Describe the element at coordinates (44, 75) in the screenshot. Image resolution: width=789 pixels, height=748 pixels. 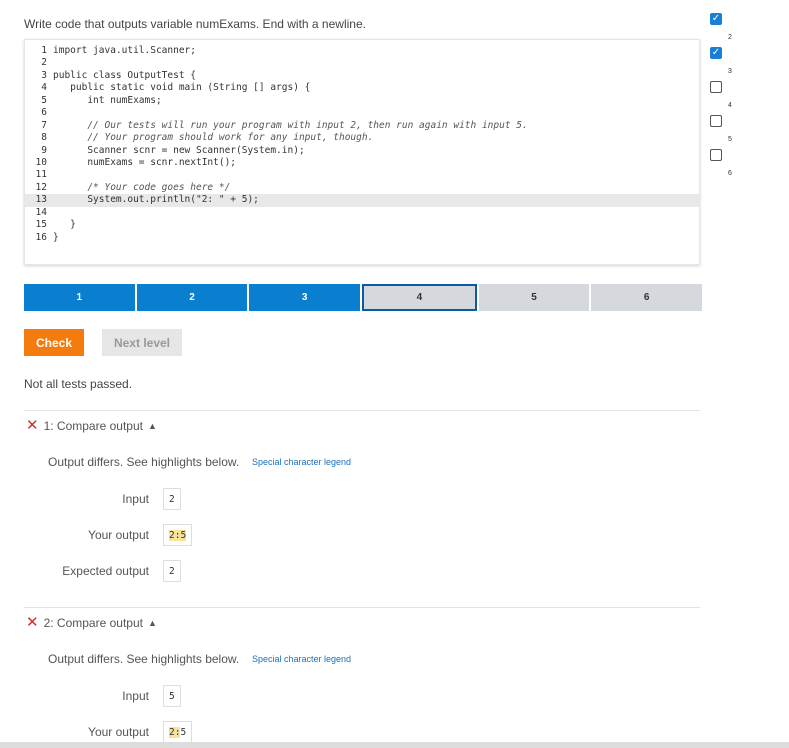
I see `line-number: 3` at that location.